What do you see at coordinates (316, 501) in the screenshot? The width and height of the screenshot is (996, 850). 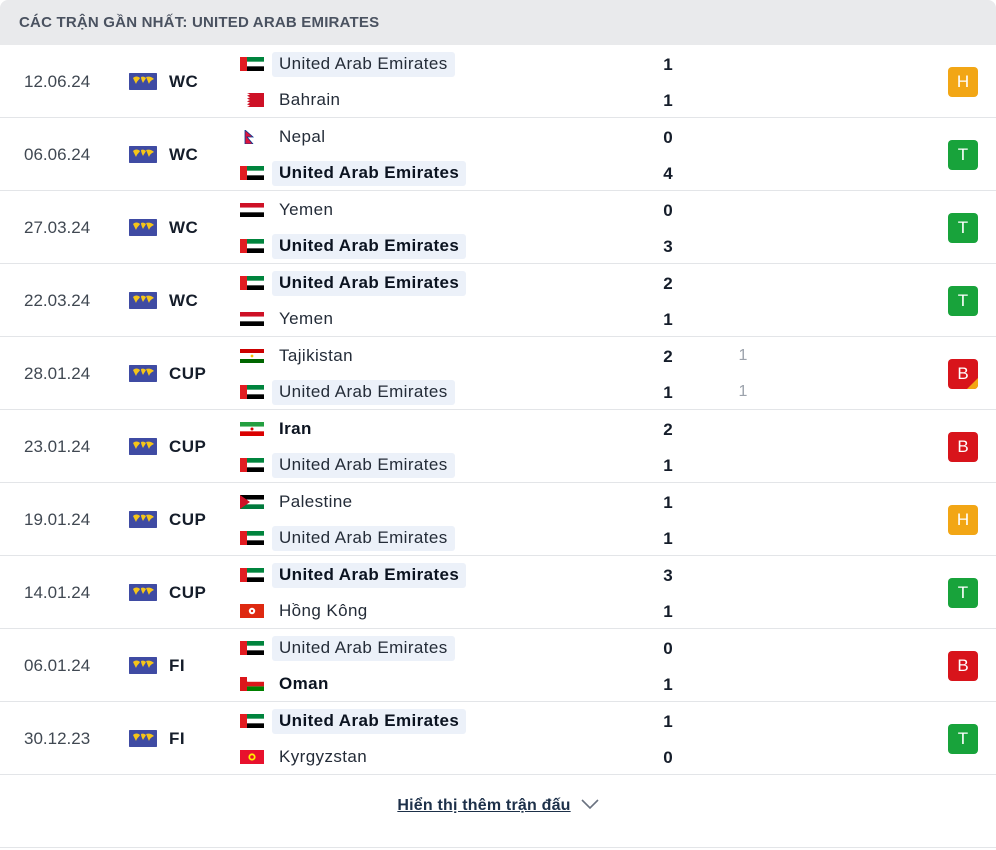 I see `home-team-name: Palestine` at bounding box center [316, 501].